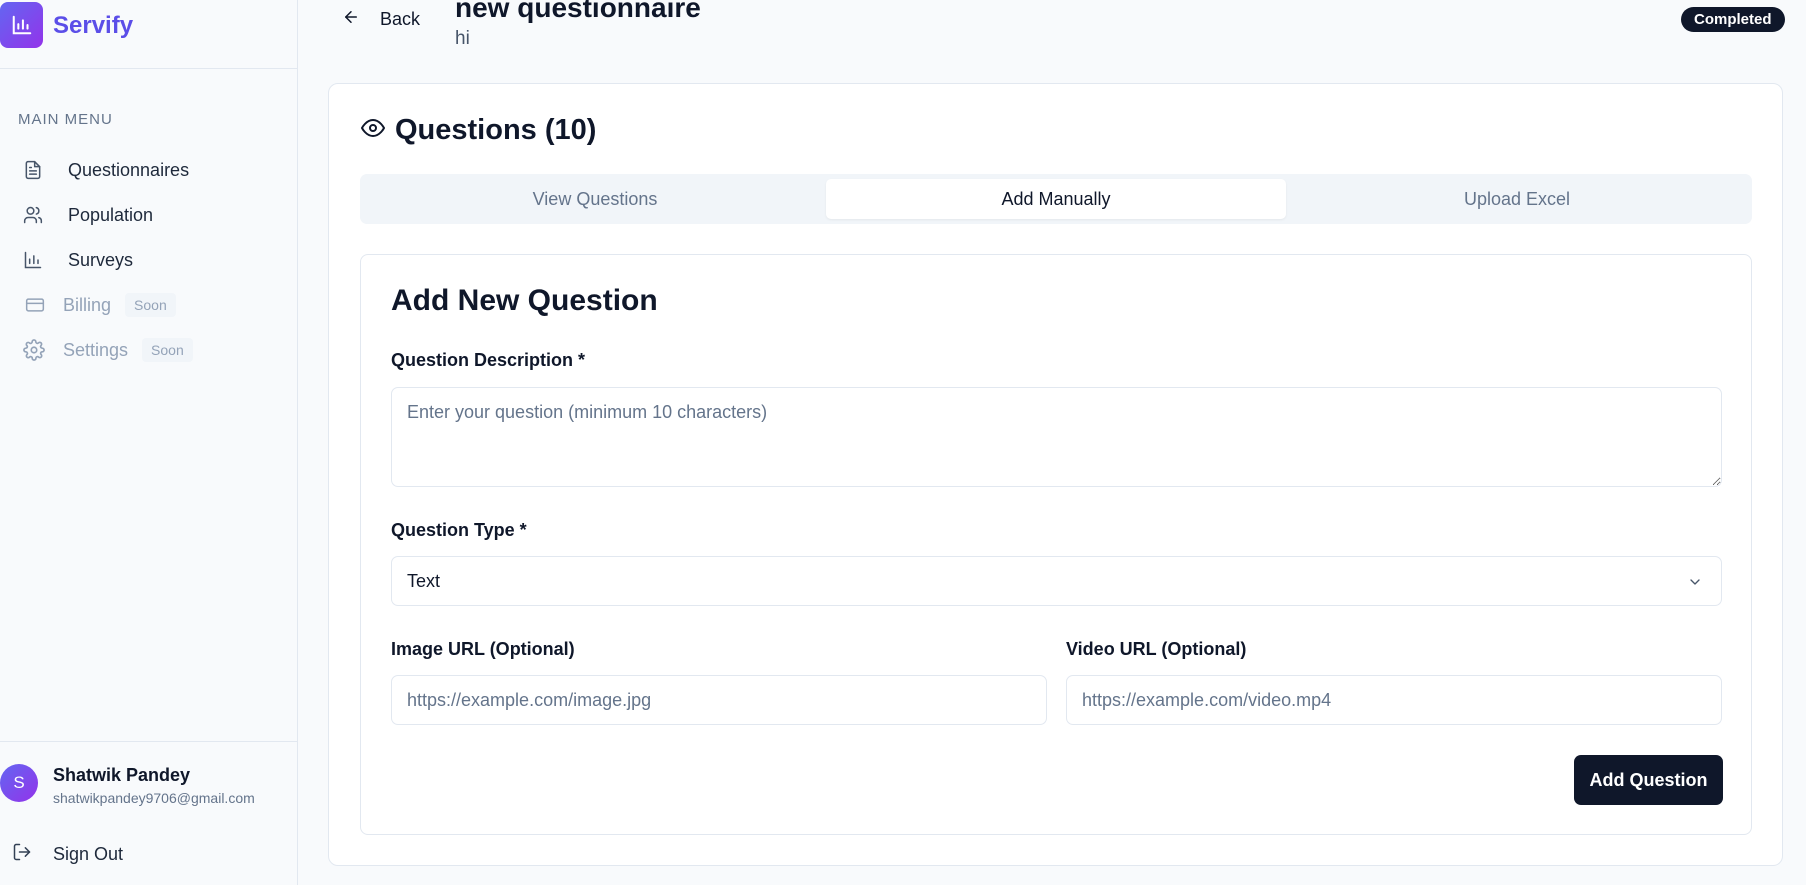 The image size is (1806, 885). What do you see at coordinates (1056, 581) in the screenshot?
I see `question-type-select: Text` at bounding box center [1056, 581].